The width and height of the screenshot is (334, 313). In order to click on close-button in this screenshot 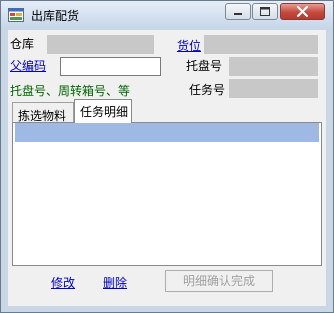, I will do `click(302, 11)`.